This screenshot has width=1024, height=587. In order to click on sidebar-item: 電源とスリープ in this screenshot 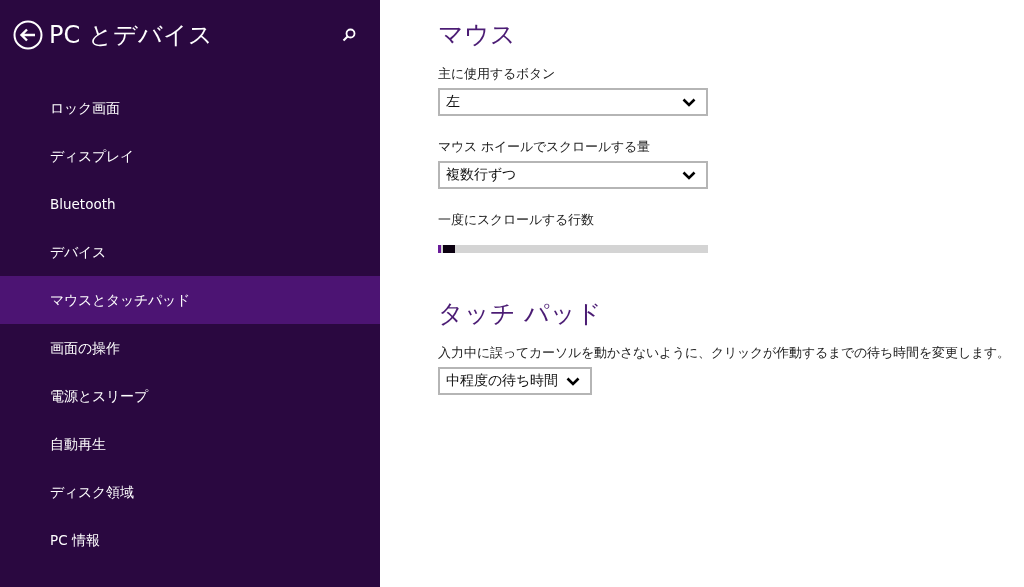, I will do `click(190, 396)`.